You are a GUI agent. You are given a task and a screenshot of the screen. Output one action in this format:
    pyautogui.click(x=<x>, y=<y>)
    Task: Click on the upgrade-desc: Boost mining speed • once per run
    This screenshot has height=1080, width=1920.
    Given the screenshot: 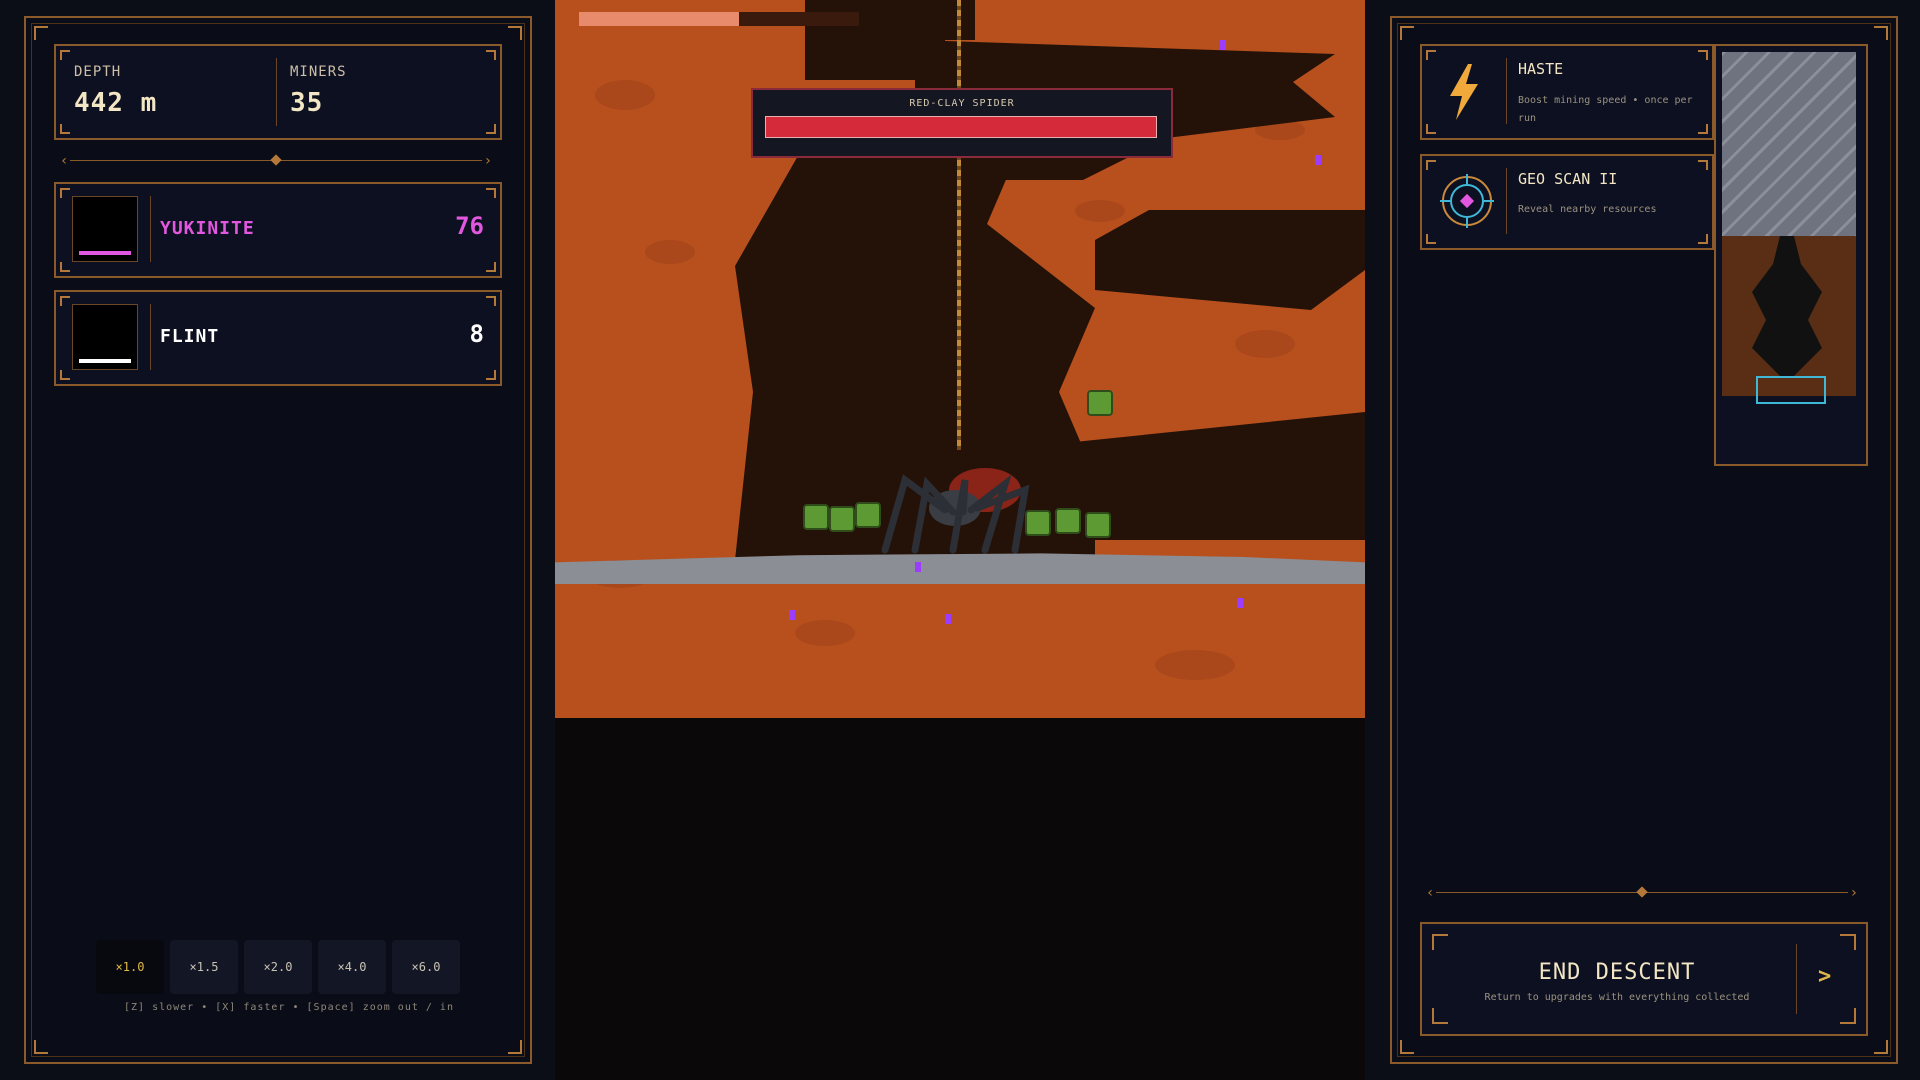 What is the action you would take?
    pyautogui.click(x=1605, y=109)
    